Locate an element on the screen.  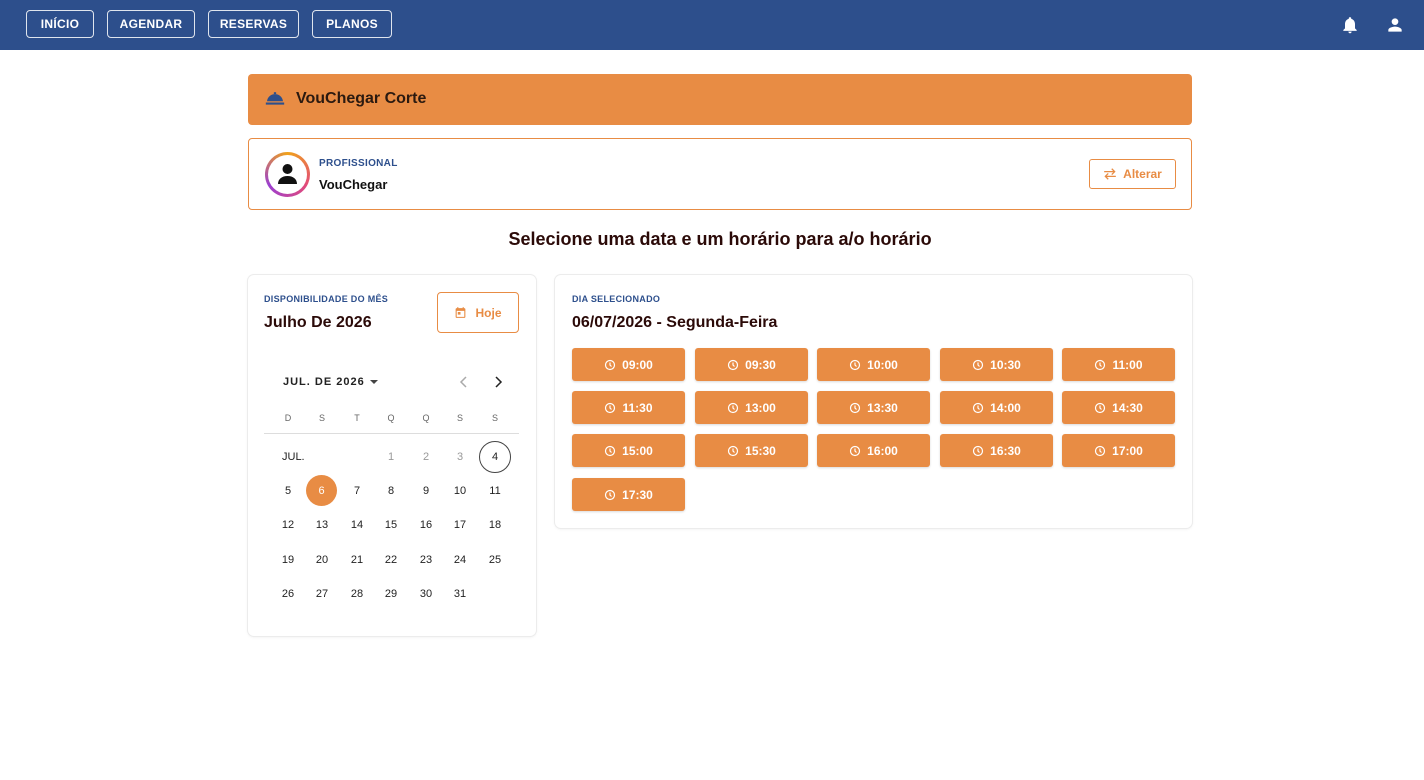
month-year-label: JUL. DE 2026 is located at coordinates (324, 382).